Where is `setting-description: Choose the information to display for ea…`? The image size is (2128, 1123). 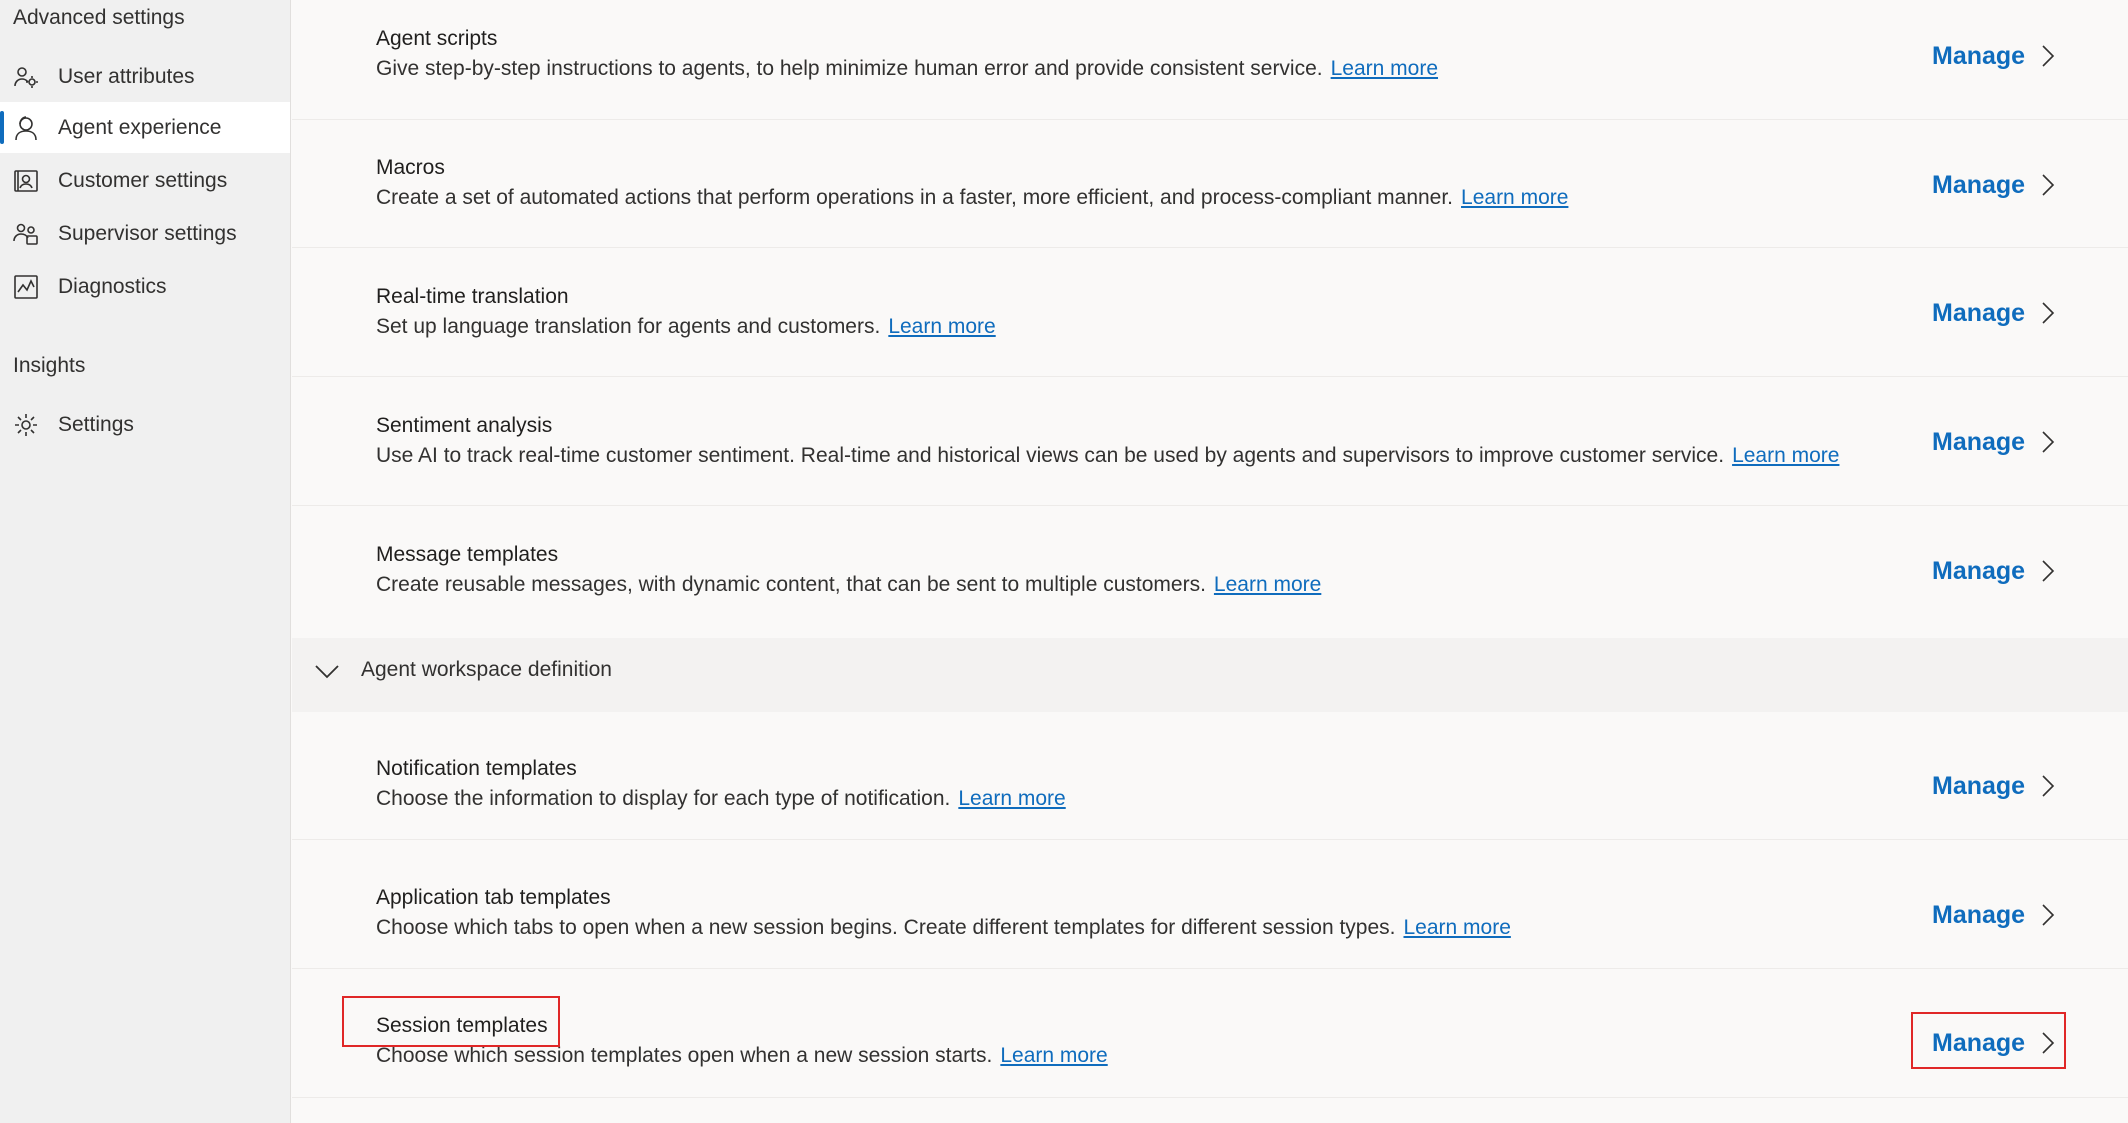
setting-description: Choose the information to display for ea… is located at coordinates (721, 799).